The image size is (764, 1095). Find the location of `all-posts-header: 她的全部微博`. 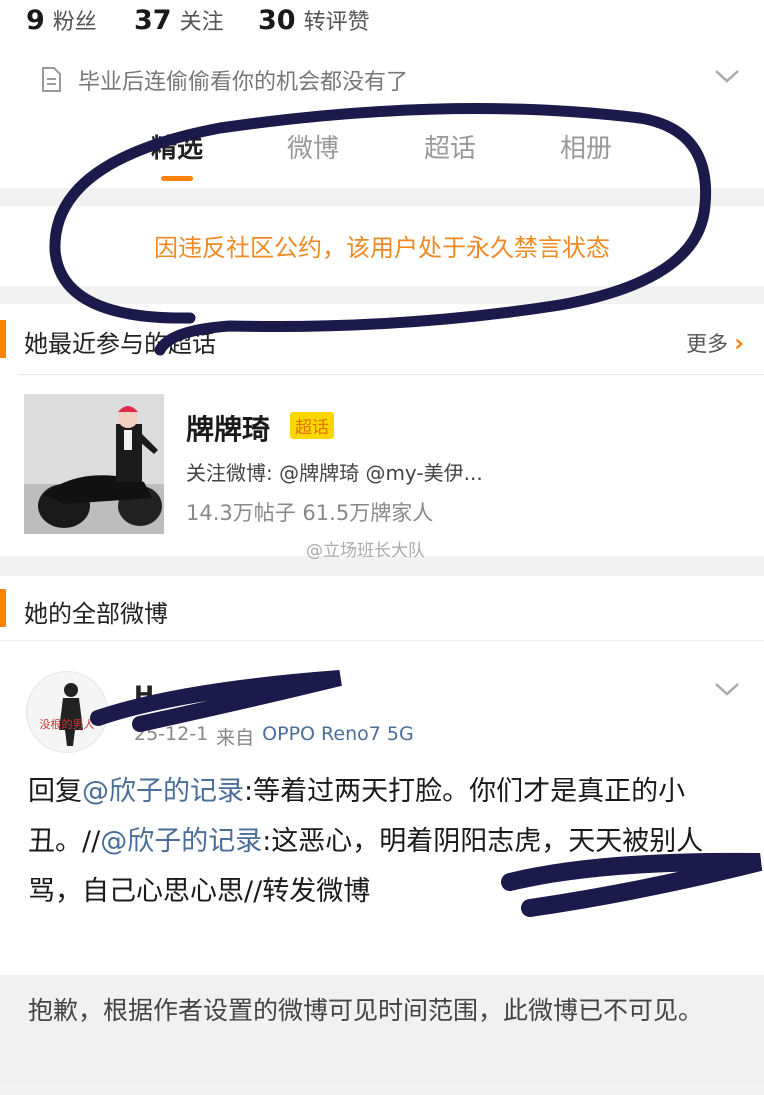

all-posts-header: 她的全部微博 is located at coordinates (382, 608).